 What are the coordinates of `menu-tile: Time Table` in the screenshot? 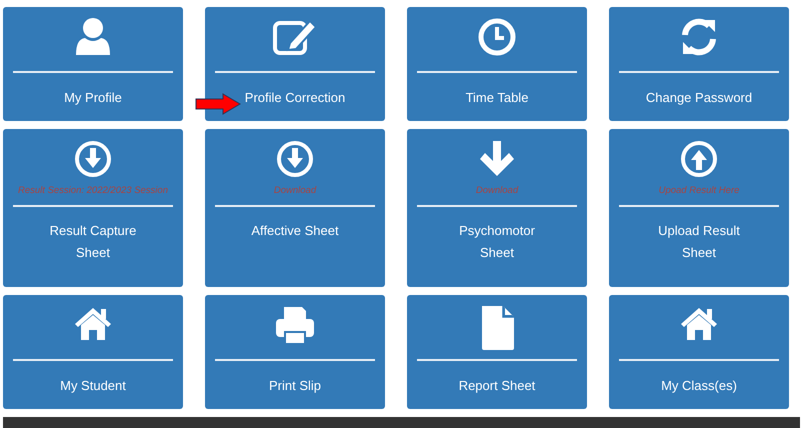 It's located at (497, 64).